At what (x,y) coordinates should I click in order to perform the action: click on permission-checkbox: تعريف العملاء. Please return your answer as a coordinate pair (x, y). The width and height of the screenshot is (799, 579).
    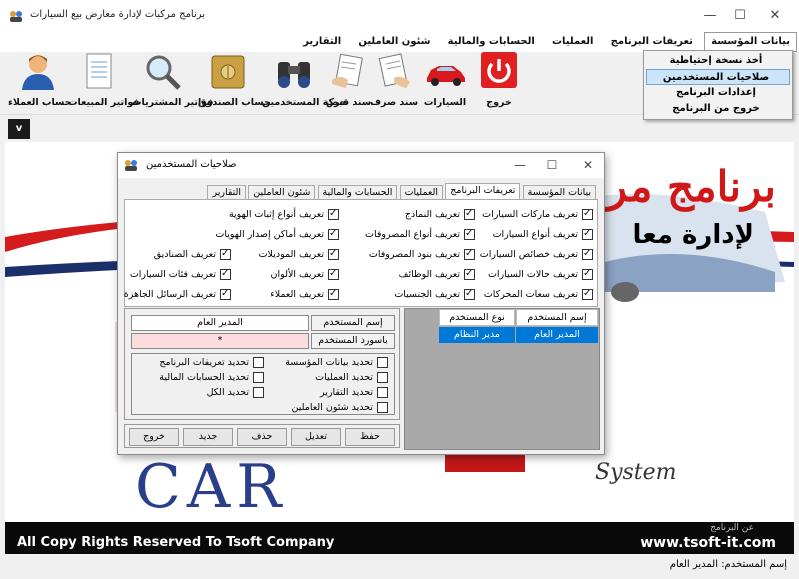
    Looking at the image, I should click on (304, 295).